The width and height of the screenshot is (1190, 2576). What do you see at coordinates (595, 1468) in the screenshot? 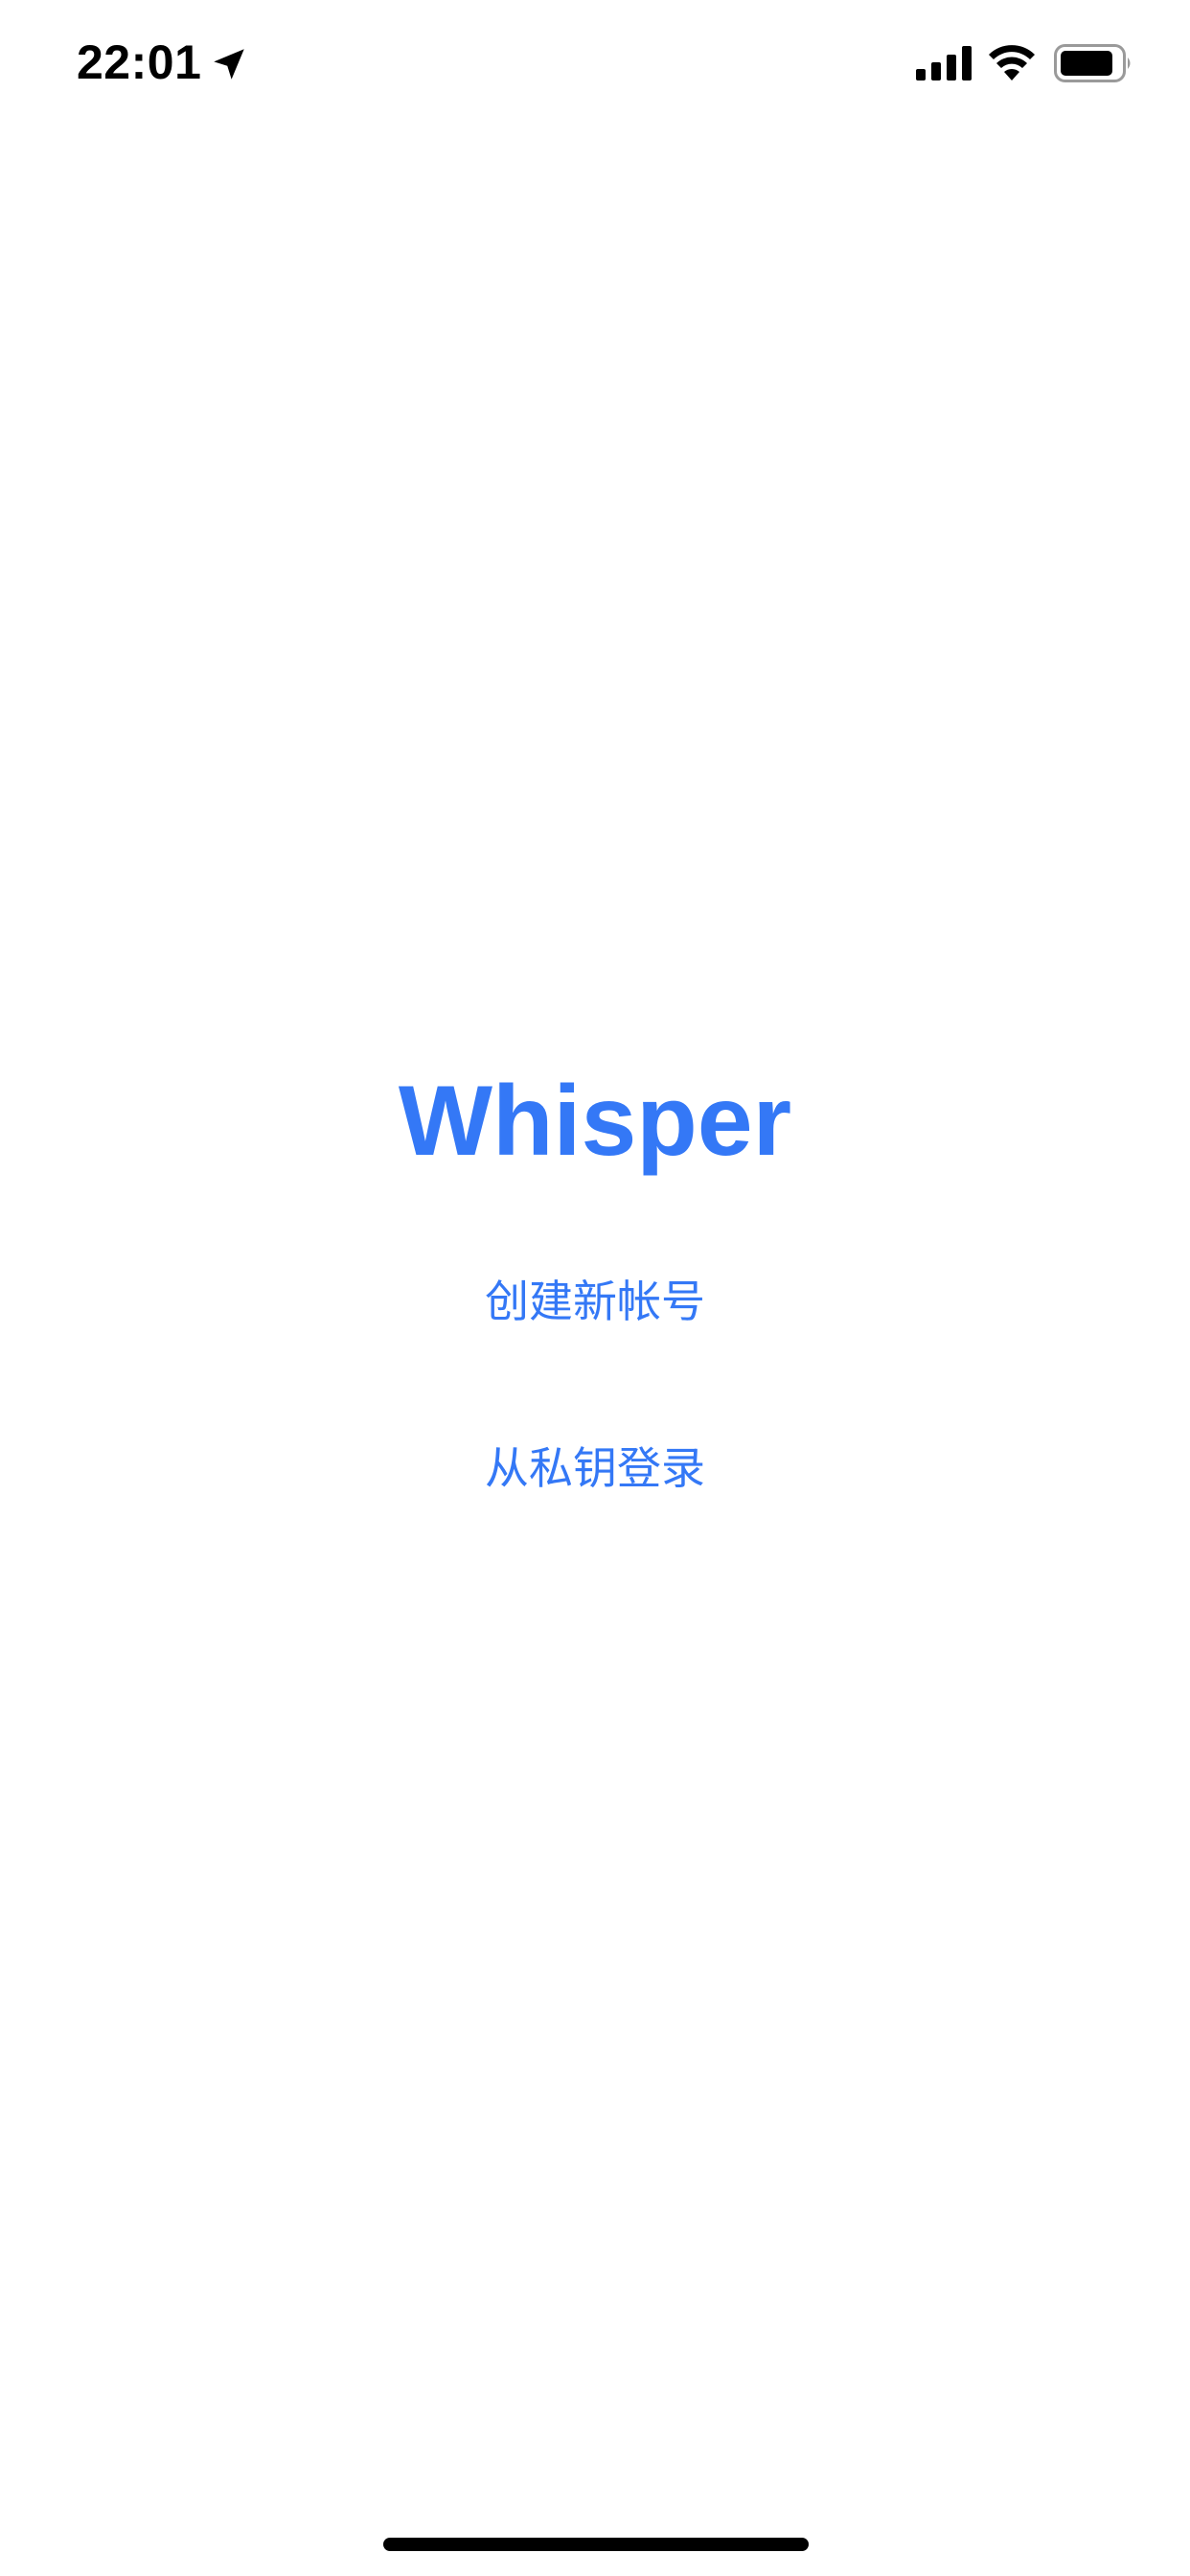
I see `login-private-key-button: 从私钥登录` at bounding box center [595, 1468].